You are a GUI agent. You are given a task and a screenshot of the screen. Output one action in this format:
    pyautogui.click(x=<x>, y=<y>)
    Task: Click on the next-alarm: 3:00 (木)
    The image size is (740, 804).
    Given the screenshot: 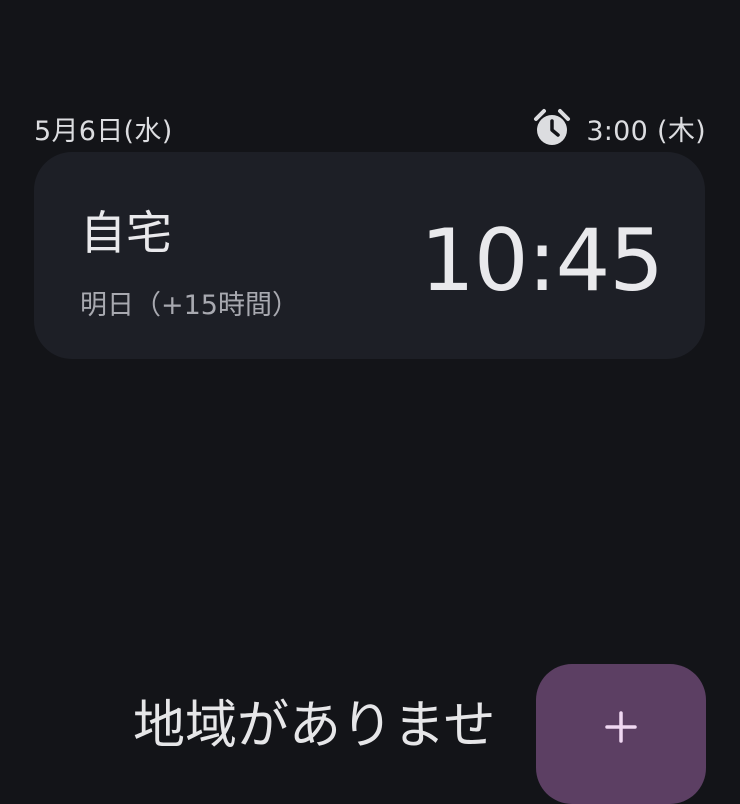 What is the action you would take?
    pyautogui.click(x=618, y=128)
    